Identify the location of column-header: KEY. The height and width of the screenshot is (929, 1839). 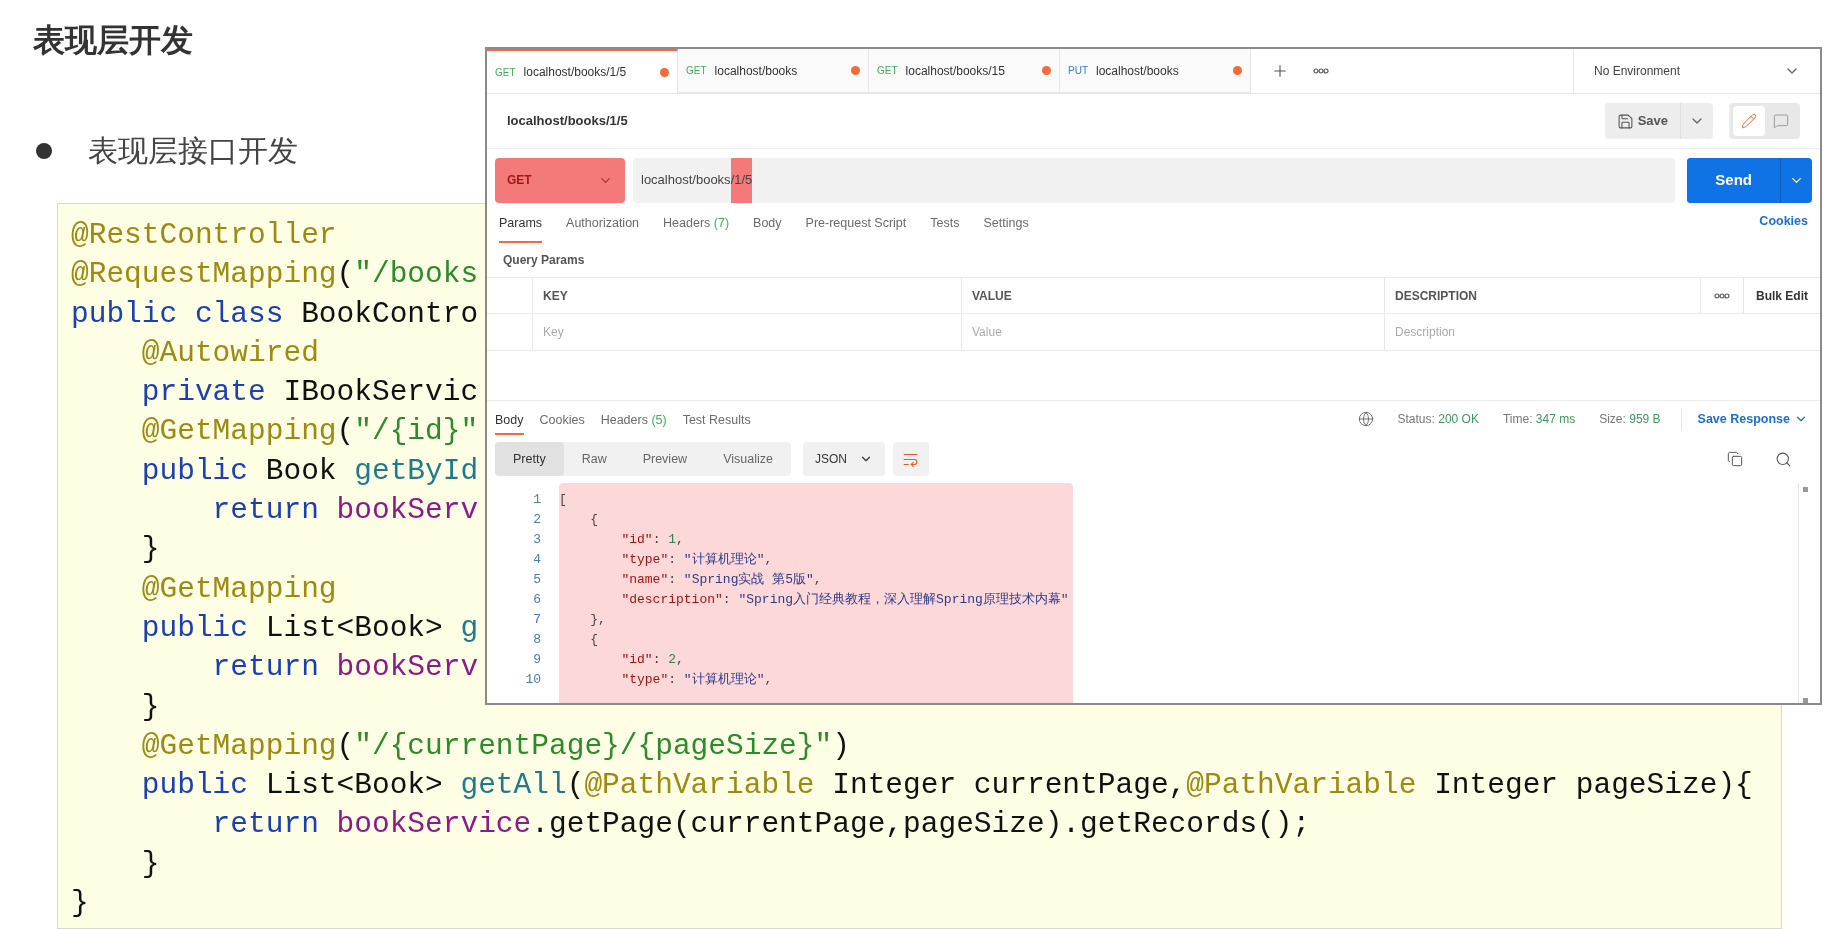
(747, 295).